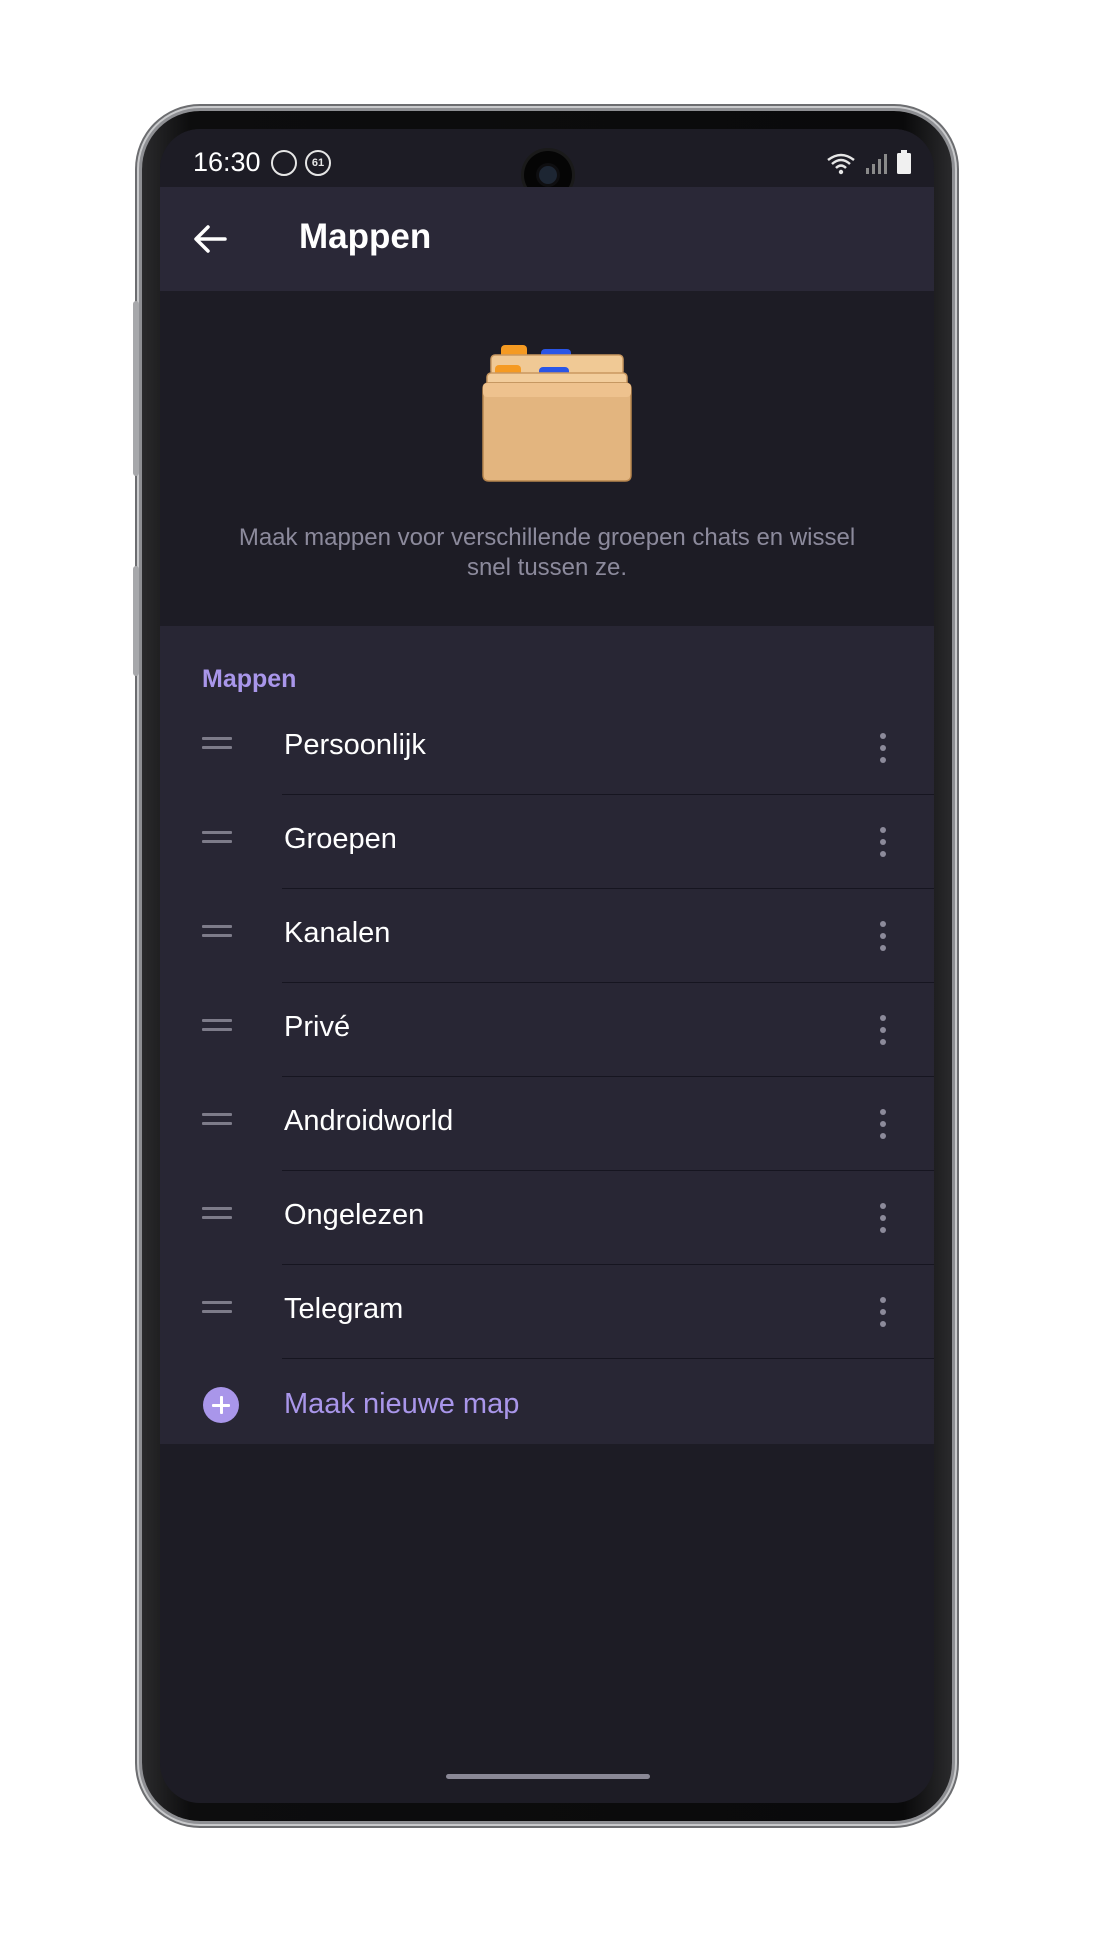 This screenshot has width=1094, height=1940. I want to click on folder-name: Kanalen, so click(337, 933).